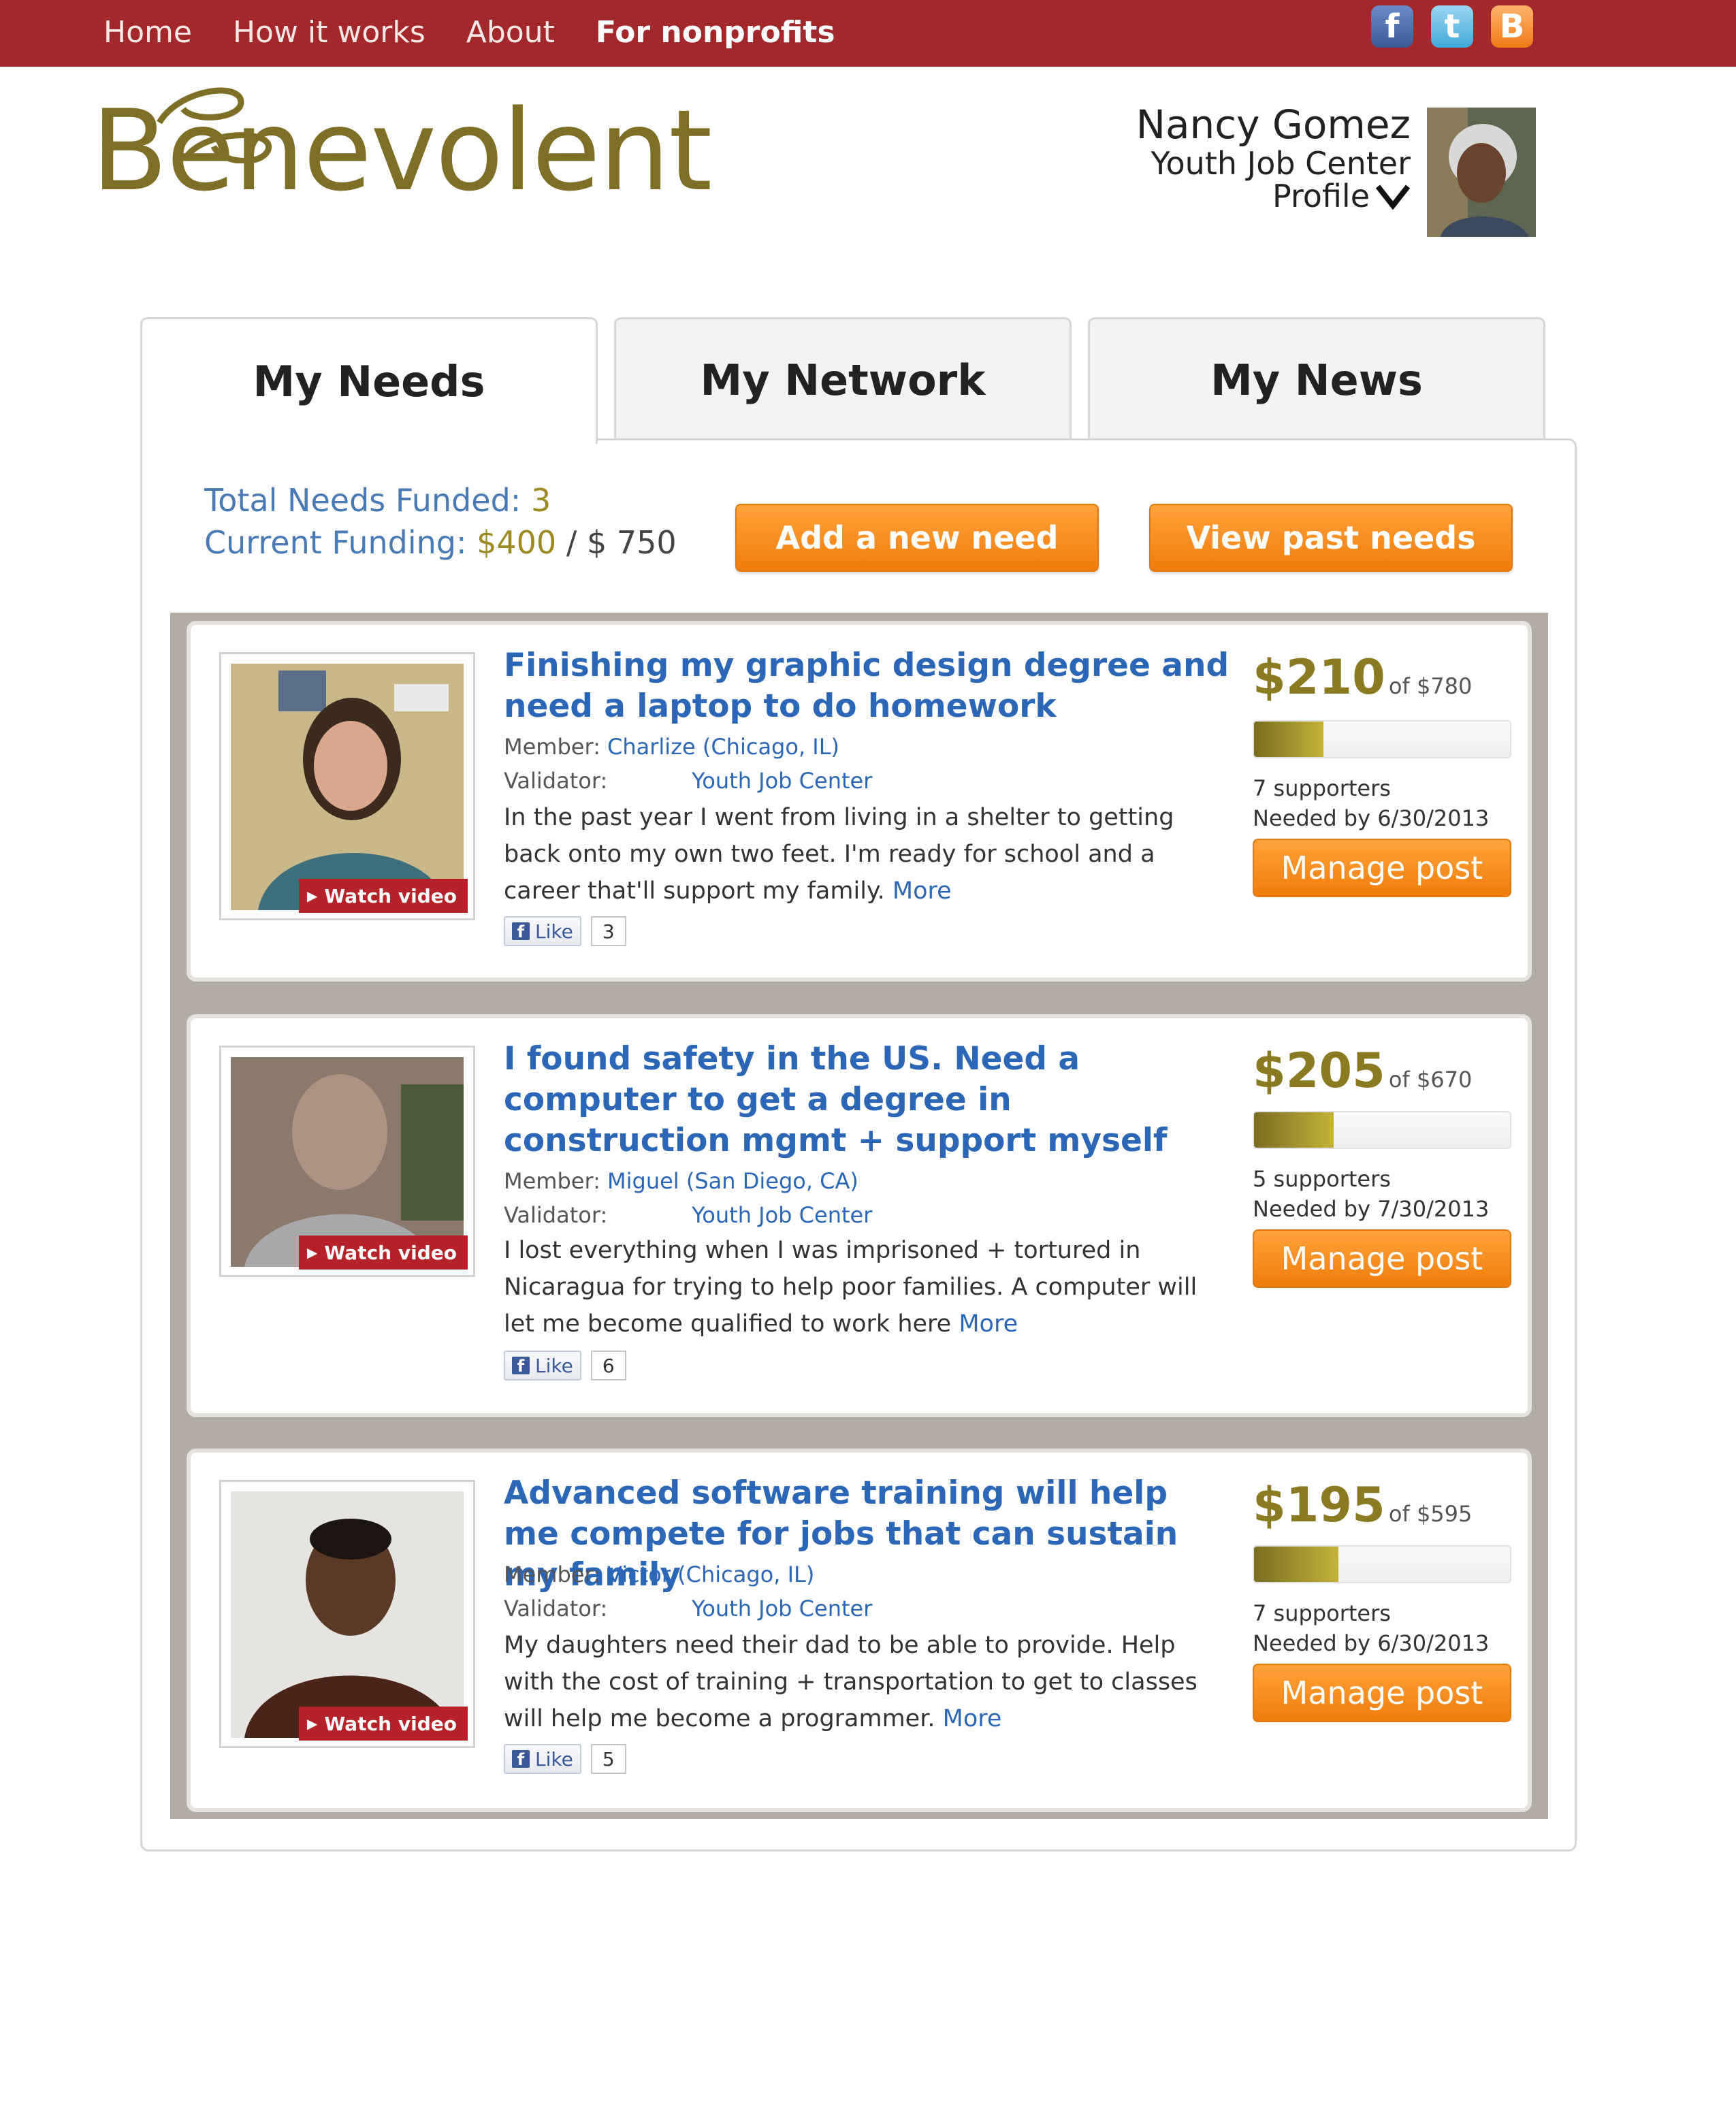 This screenshot has width=1736, height=2117. What do you see at coordinates (1512, 26) in the screenshot?
I see `blogger-icon: B` at bounding box center [1512, 26].